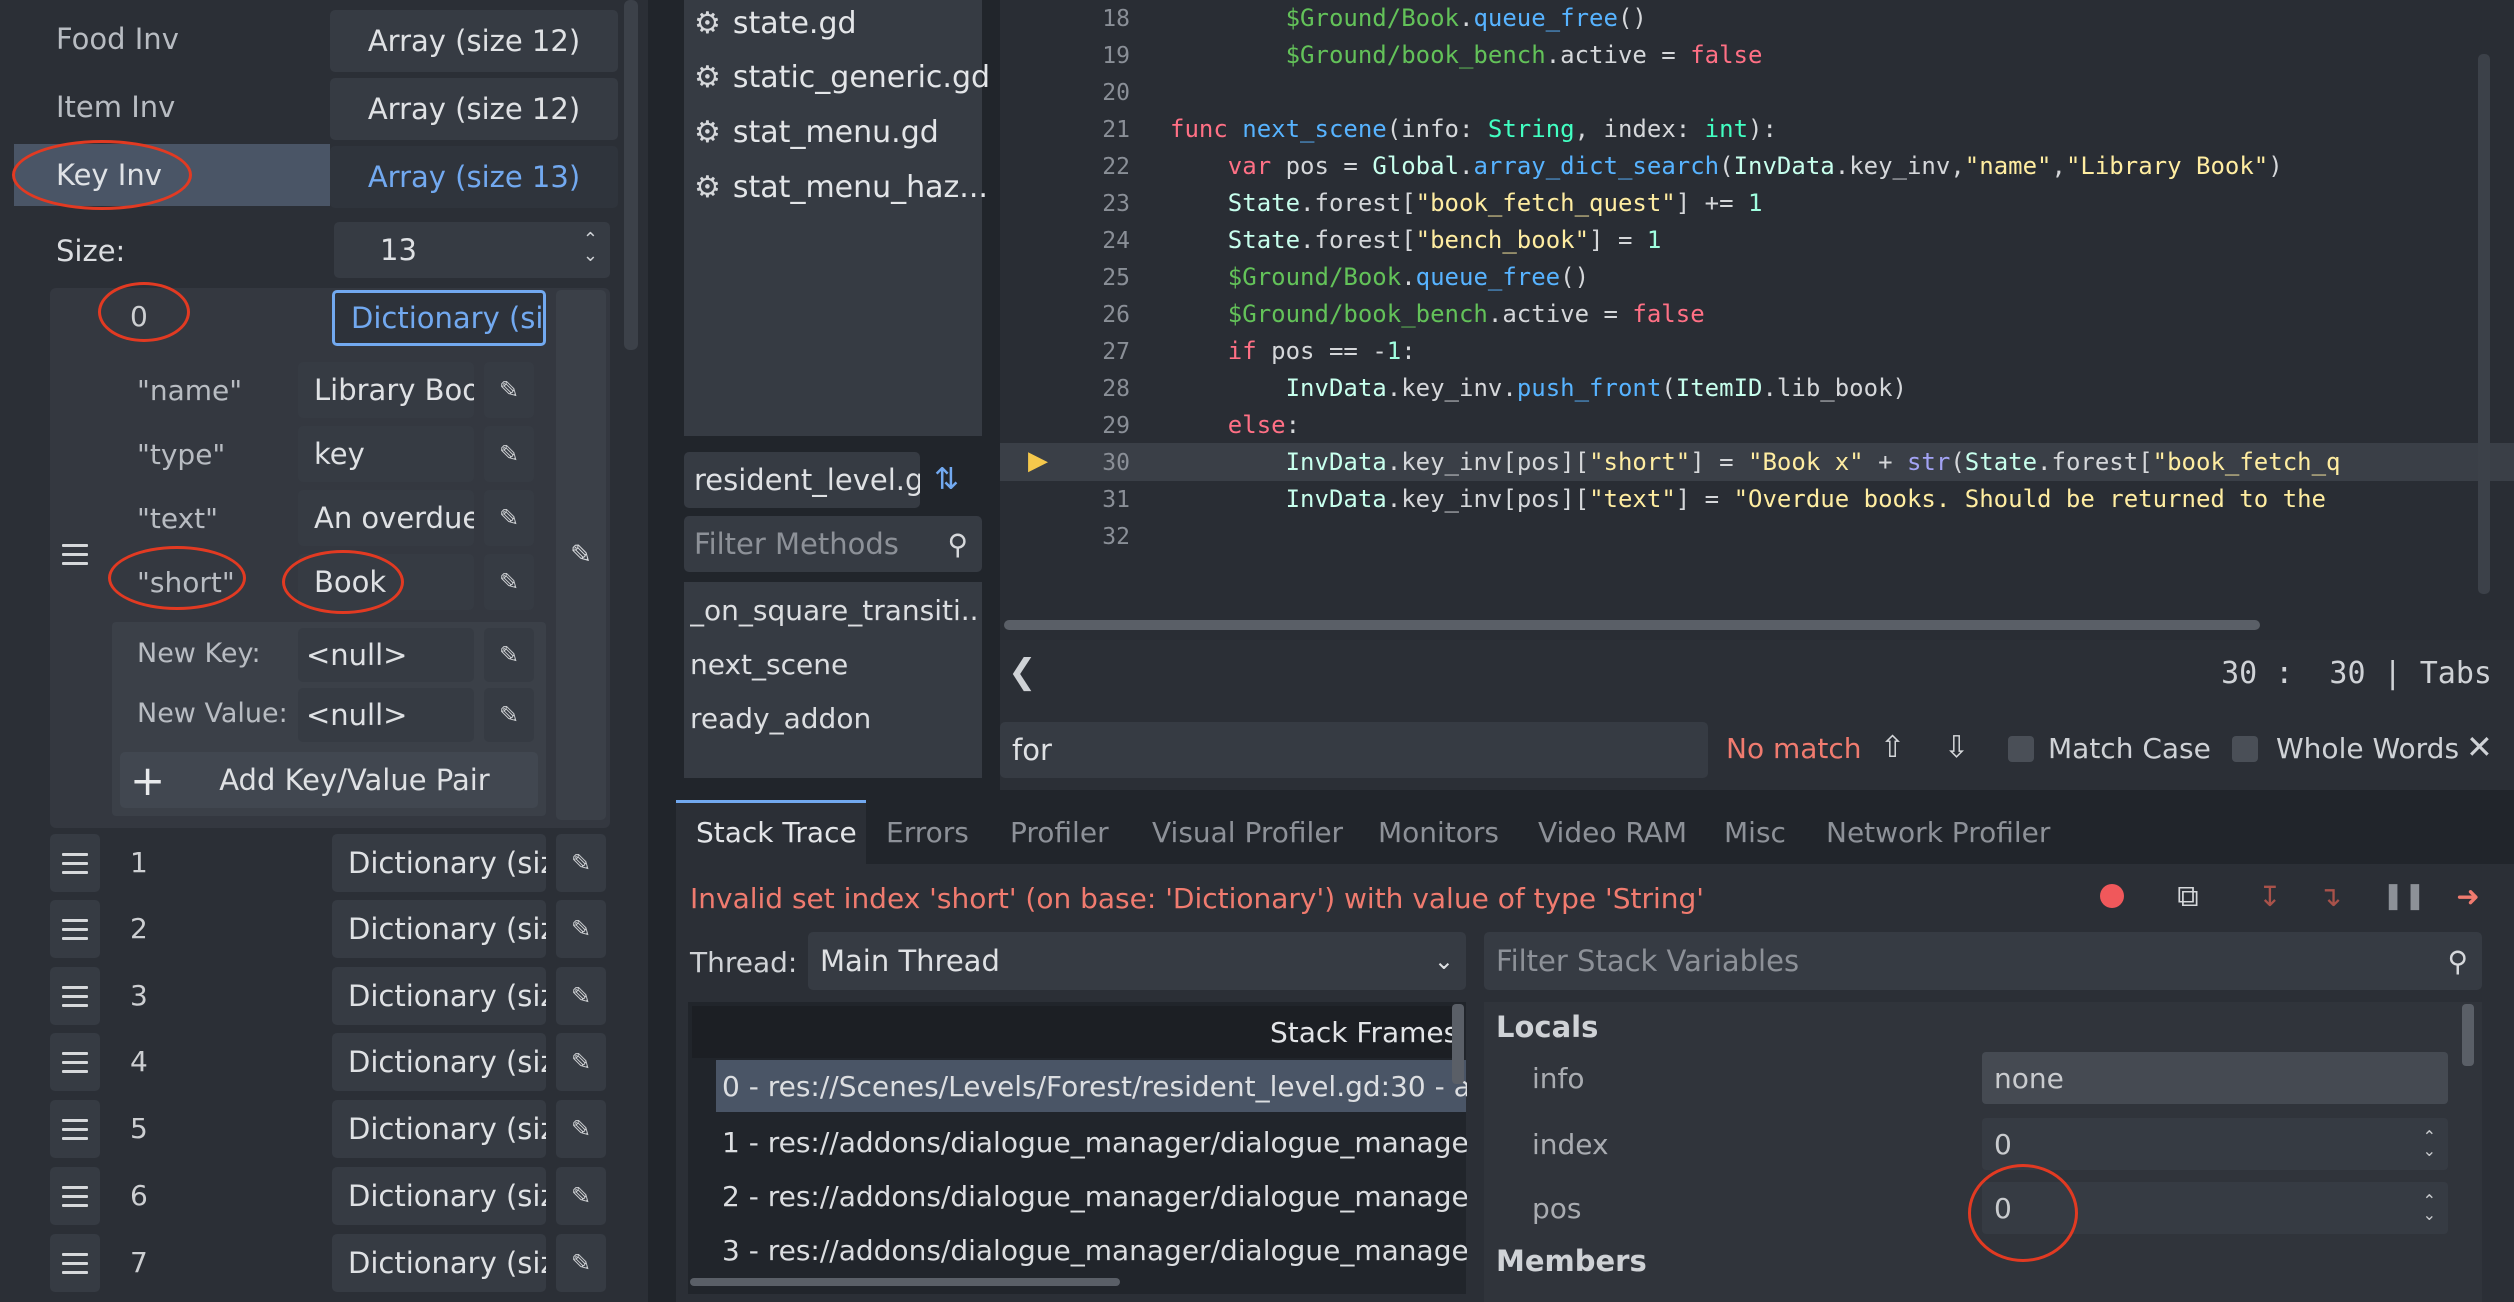 This screenshot has height=1302, width=2514. I want to click on record-icon, so click(2112, 896).